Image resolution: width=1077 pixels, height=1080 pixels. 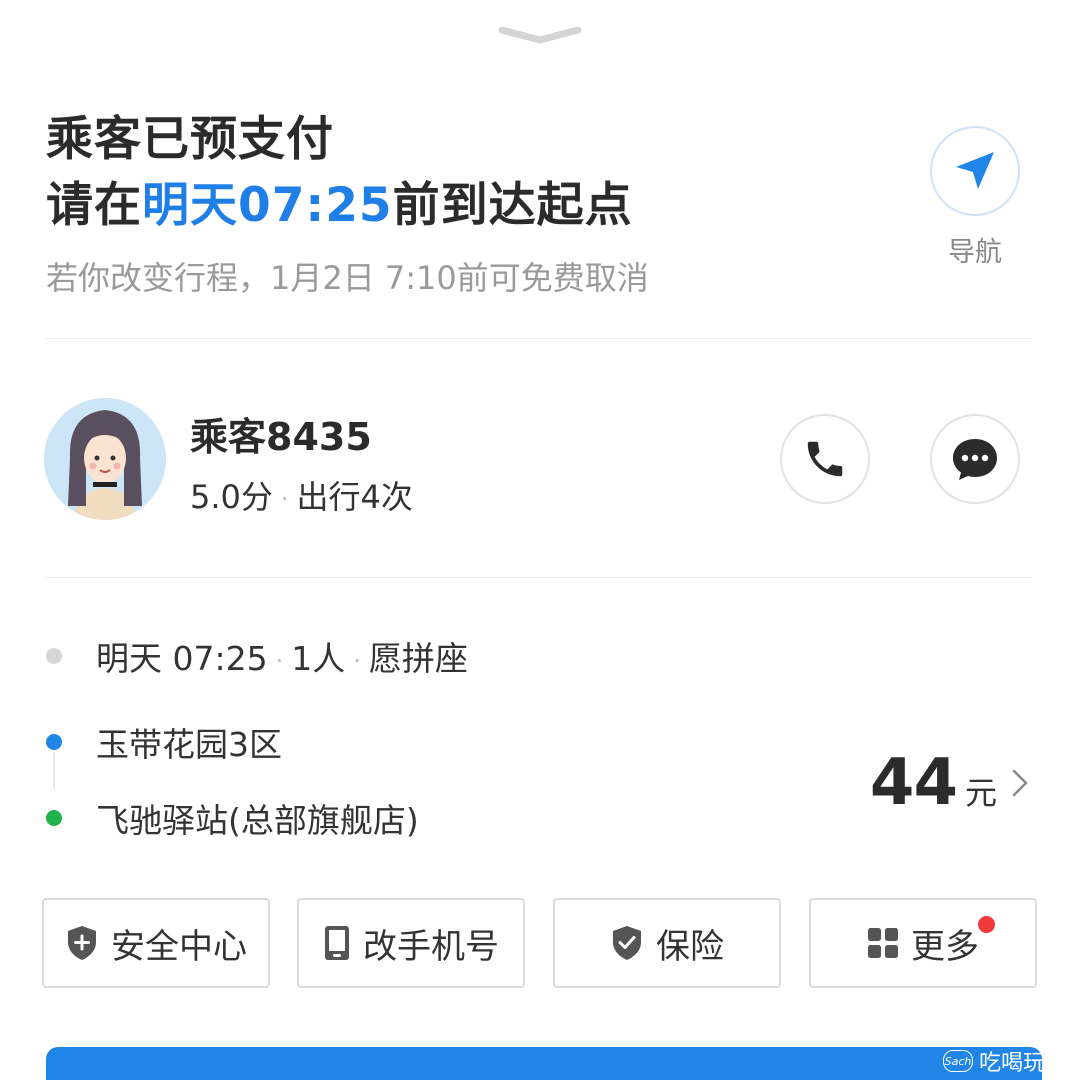 I want to click on avatar, so click(x=105, y=459).